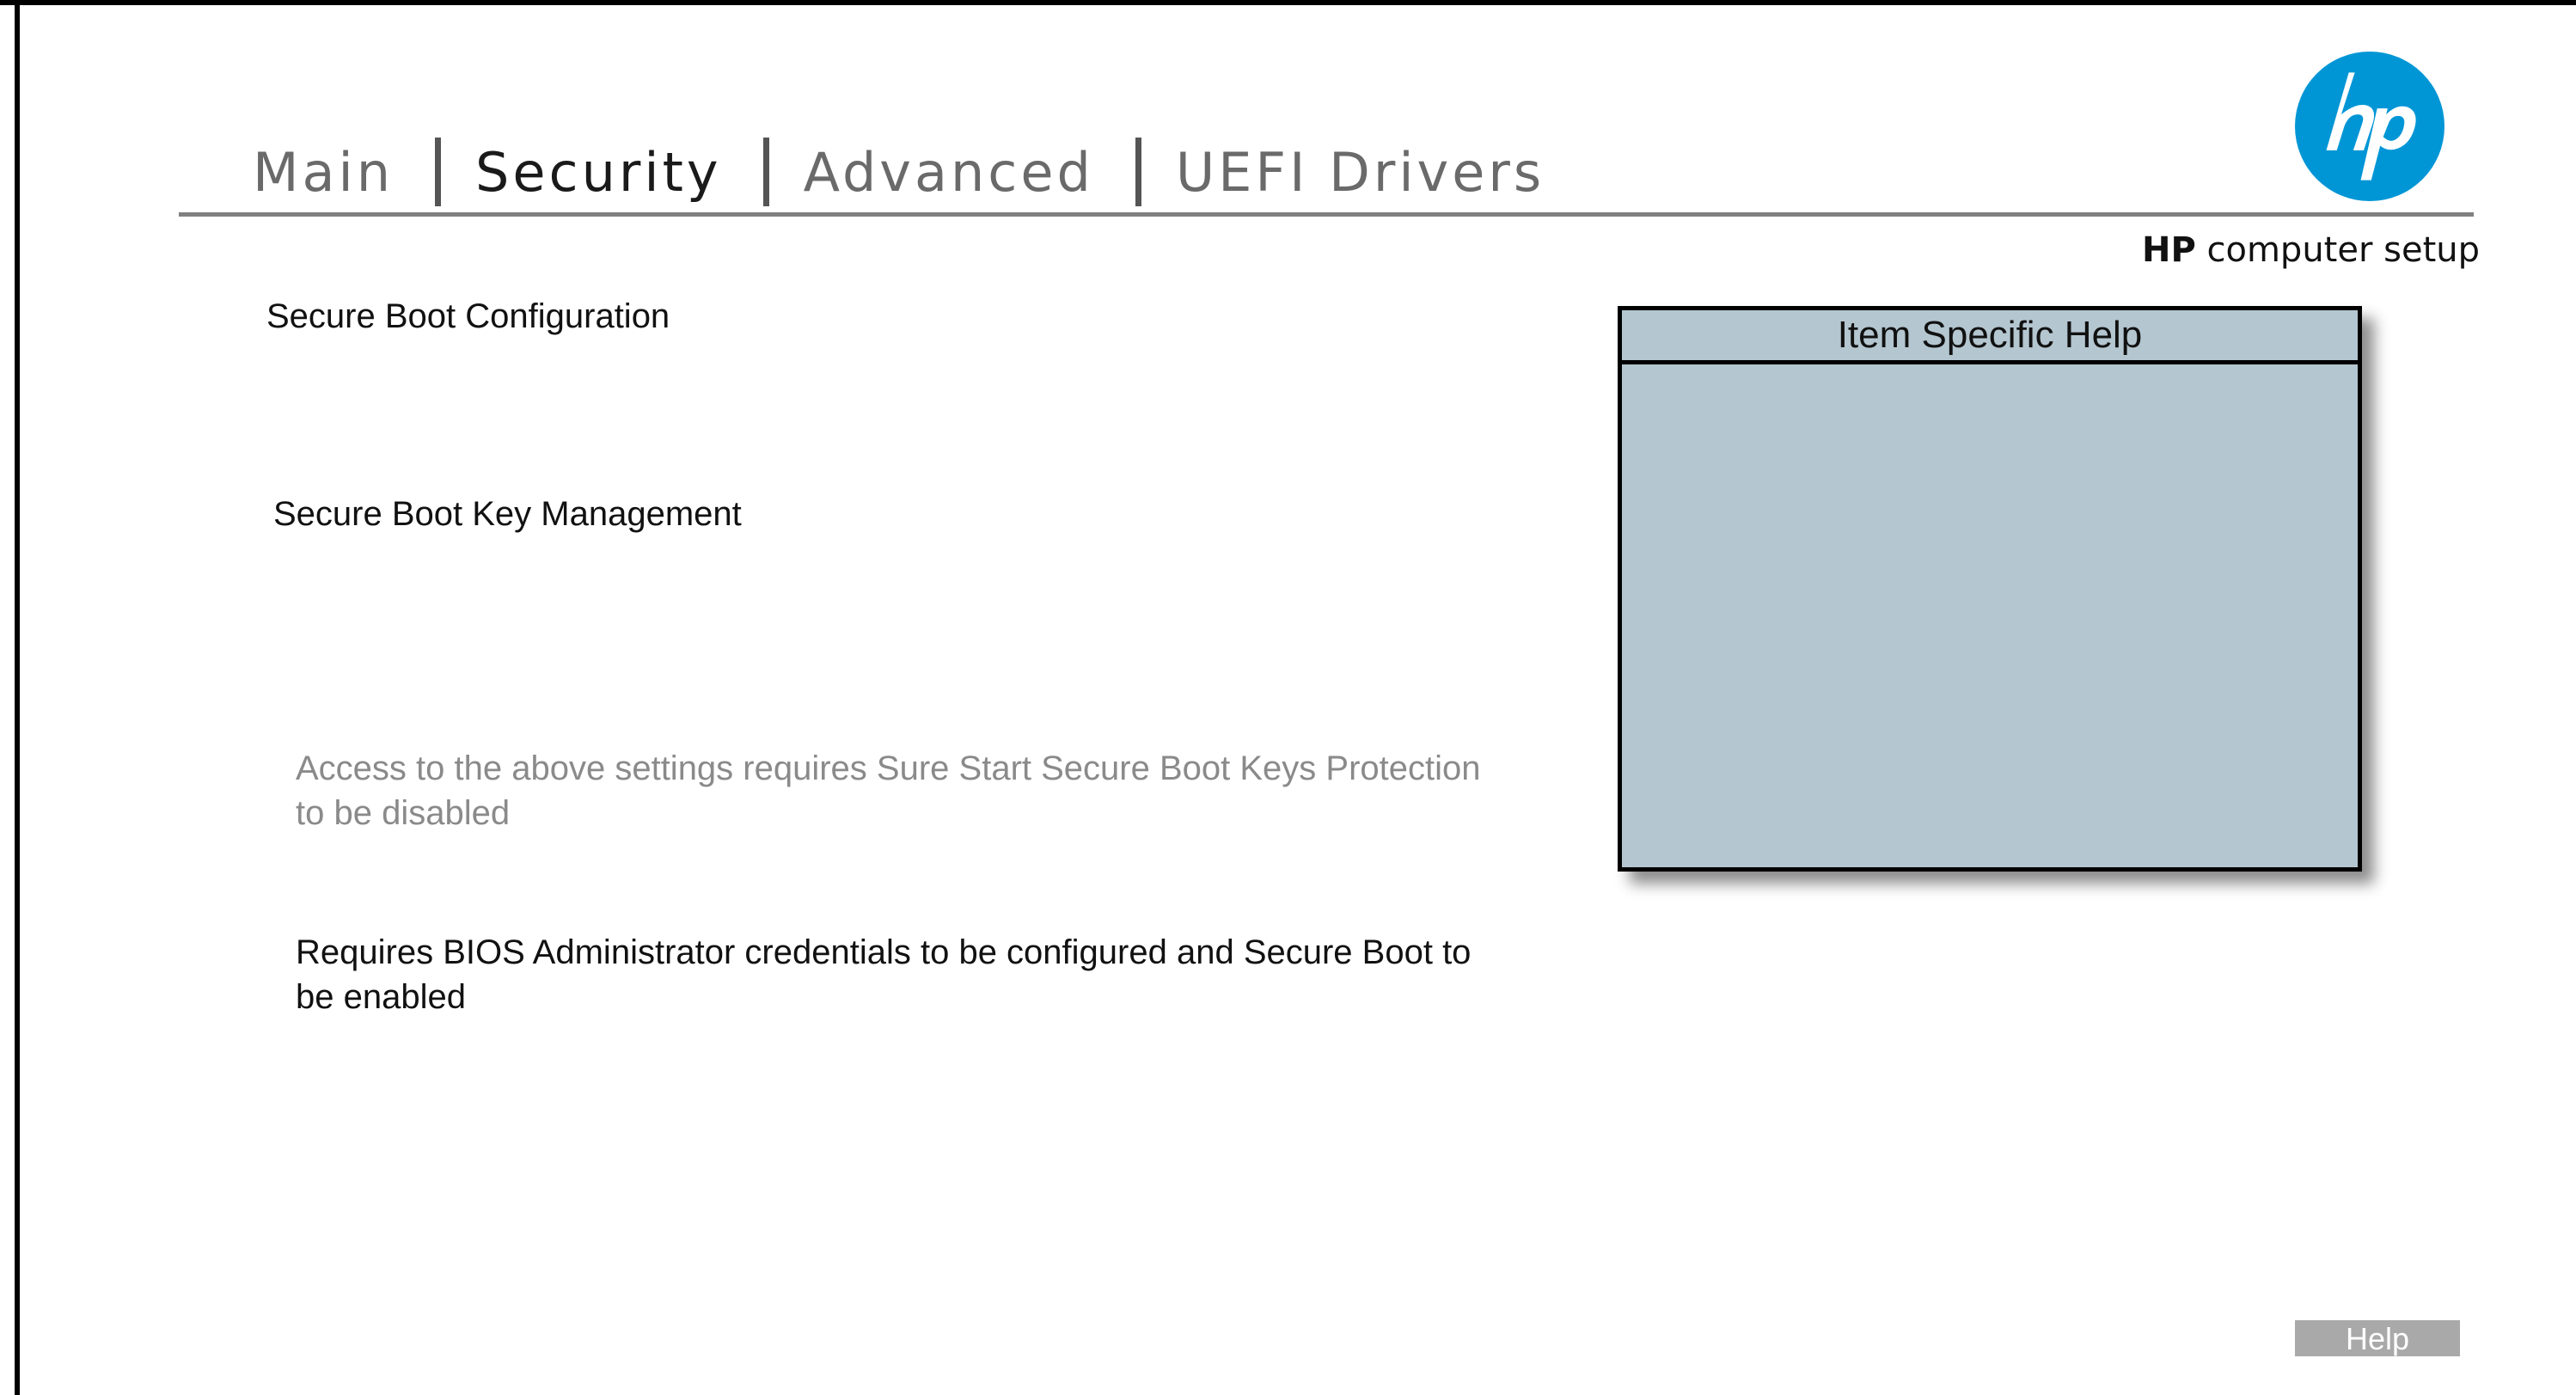 The image size is (2576, 1395). Describe the element at coordinates (1288, 2) in the screenshot. I see `frame-top-border` at that location.